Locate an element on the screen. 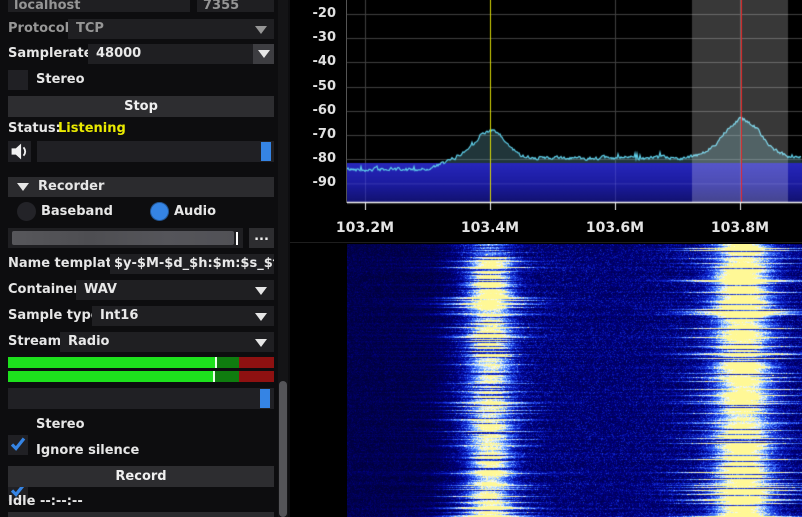 This screenshot has width=802, height=517. recorder-stereo-label: Stereo is located at coordinates (60, 424).